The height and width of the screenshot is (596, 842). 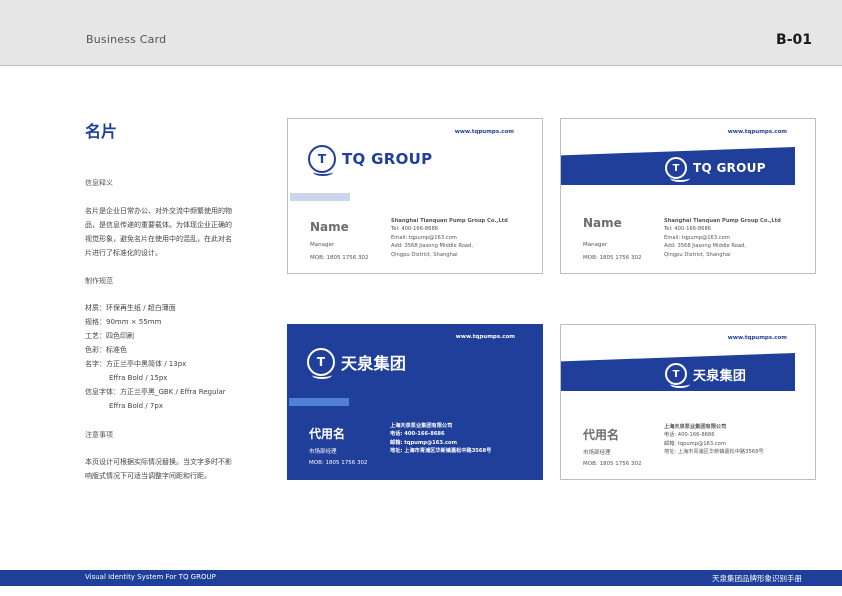 What do you see at coordinates (138, 378) in the screenshot?
I see `spec-item: Effra Bold / 15px` at bounding box center [138, 378].